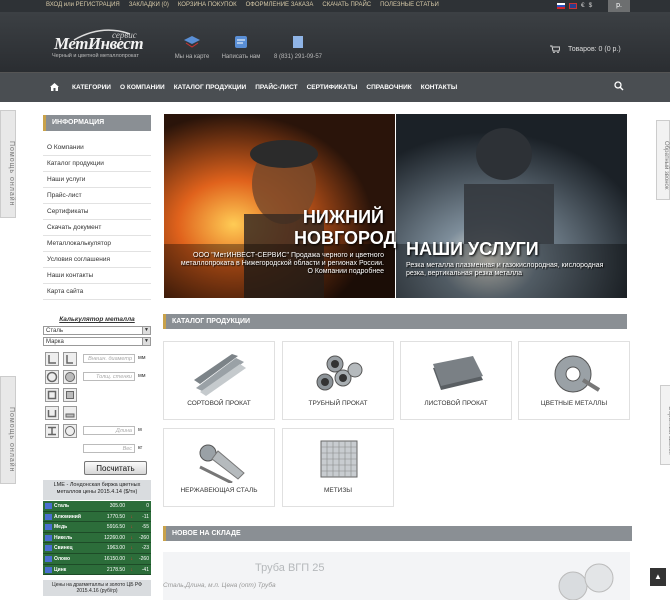 Image resolution: width=670 pixels, height=600 pixels. I want to click on write-us-link: Написать нам, so click(241, 47).